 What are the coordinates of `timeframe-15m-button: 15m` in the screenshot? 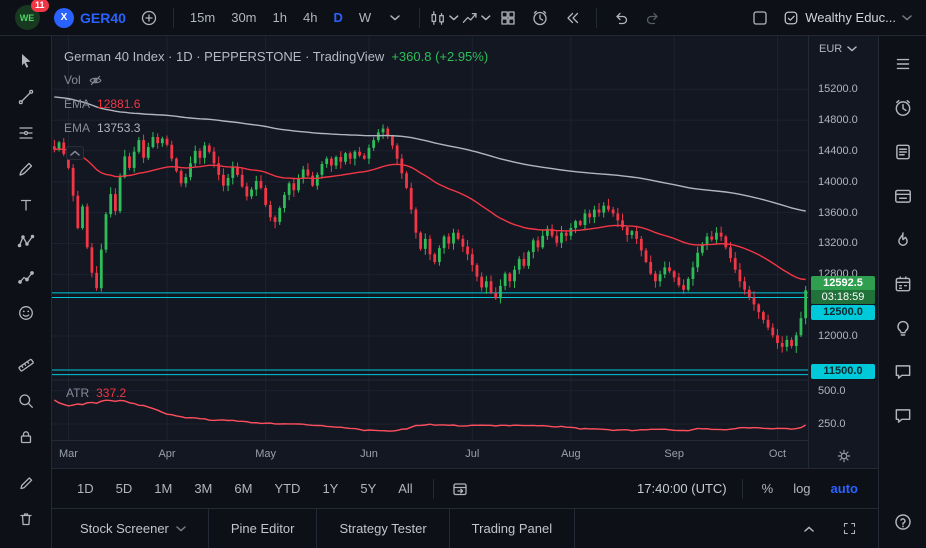 It's located at (202, 17).